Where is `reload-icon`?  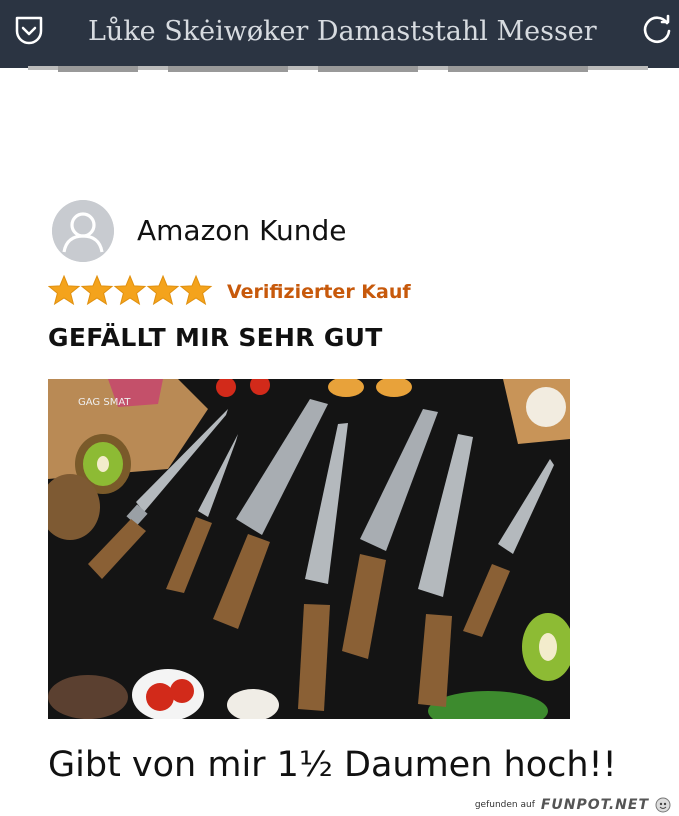 reload-icon is located at coordinates (657, 30).